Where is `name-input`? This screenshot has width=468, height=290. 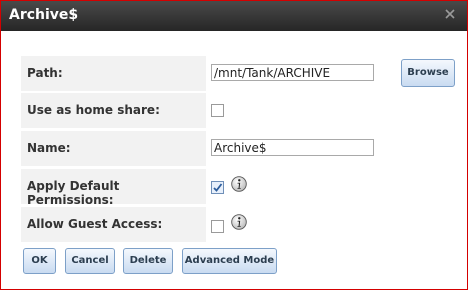
name-input is located at coordinates (292, 147).